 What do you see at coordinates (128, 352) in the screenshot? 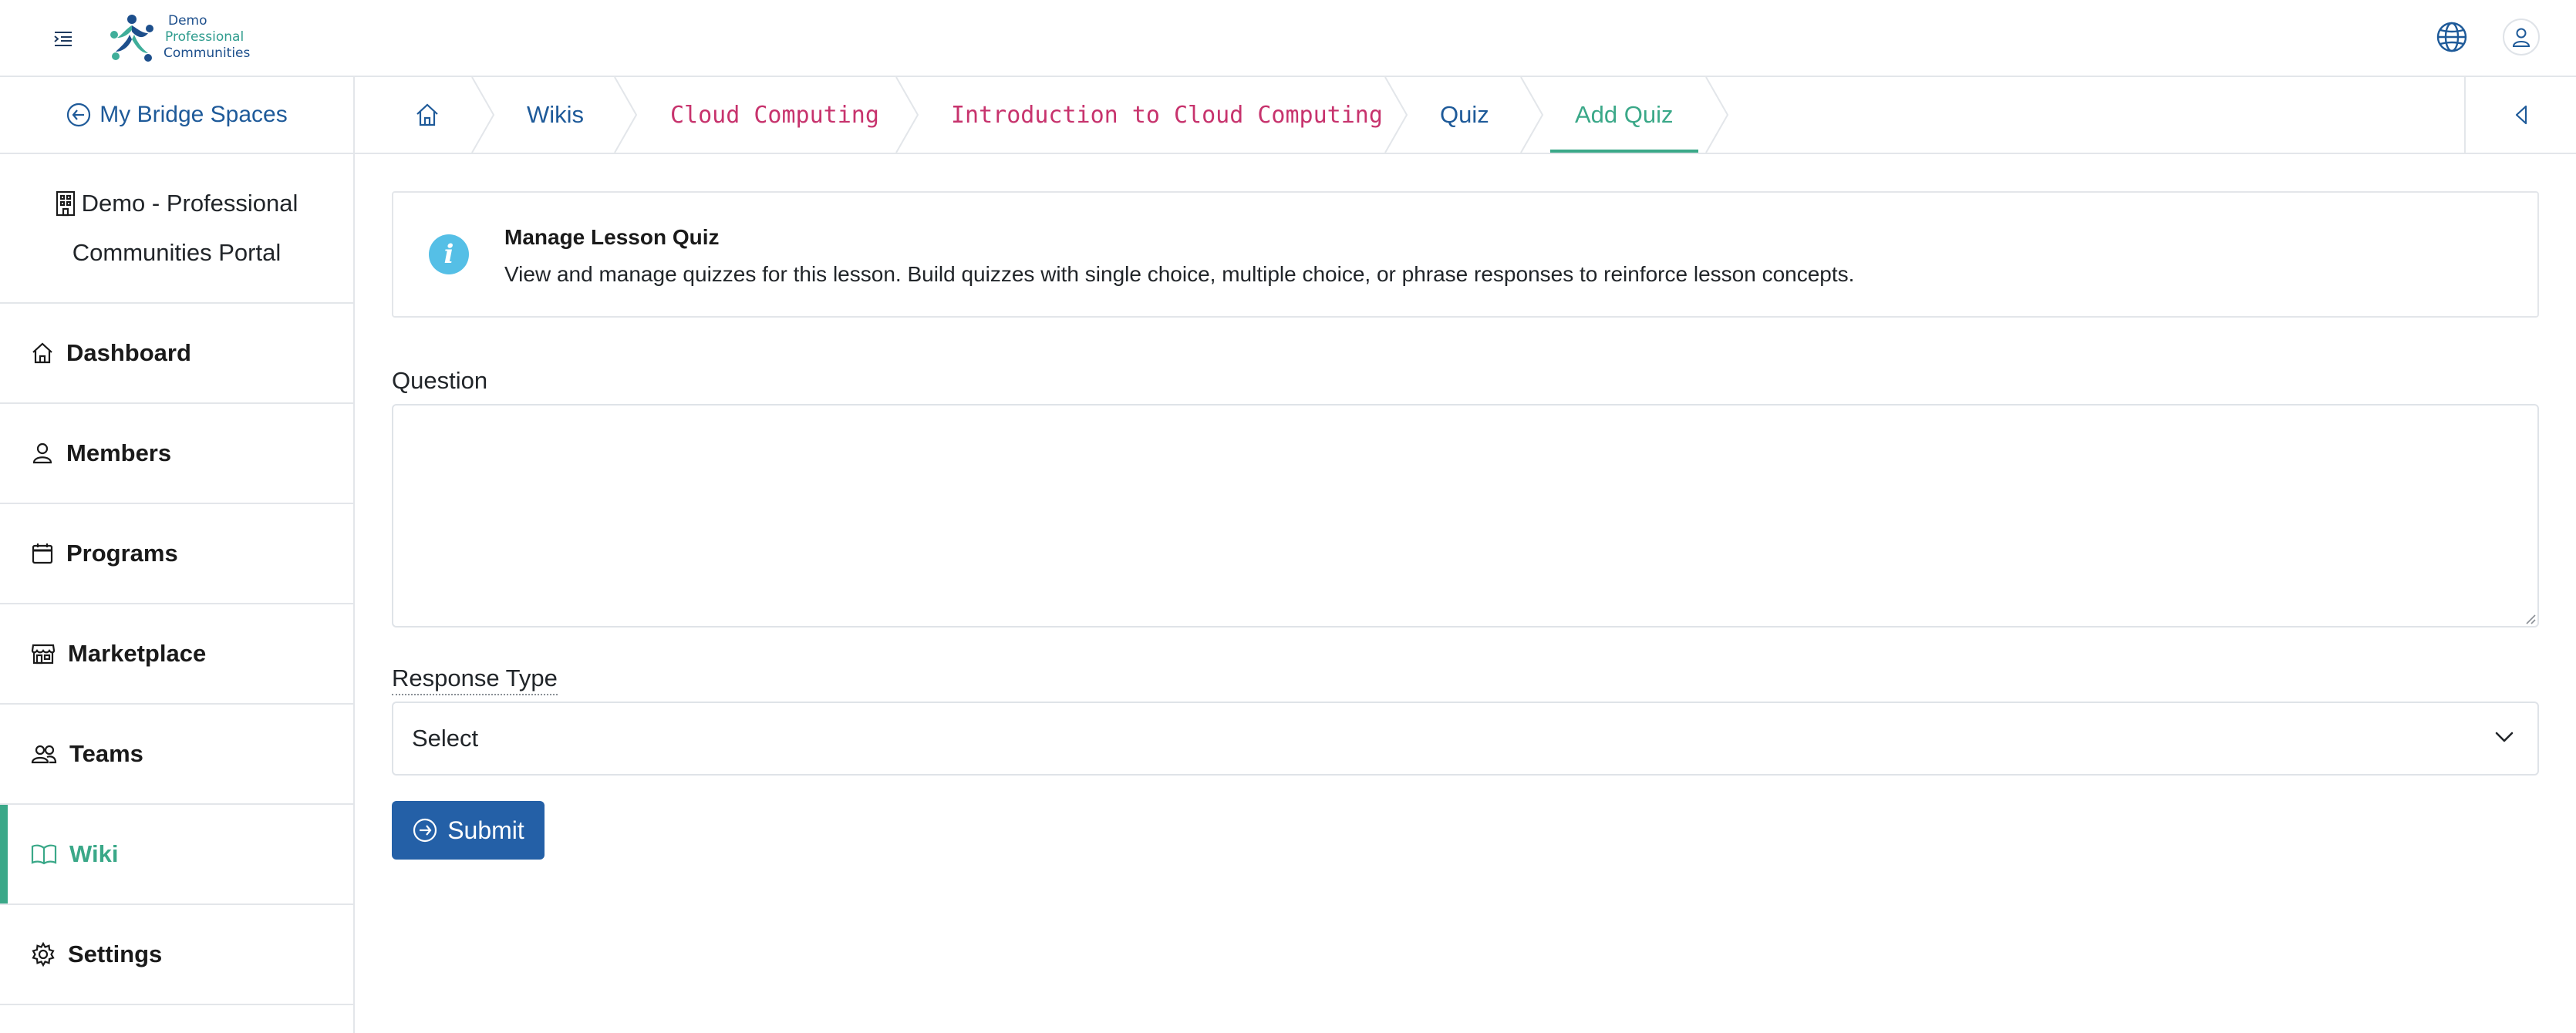
I see `sidebar-item-label: Dashboard` at bounding box center [128, 352].